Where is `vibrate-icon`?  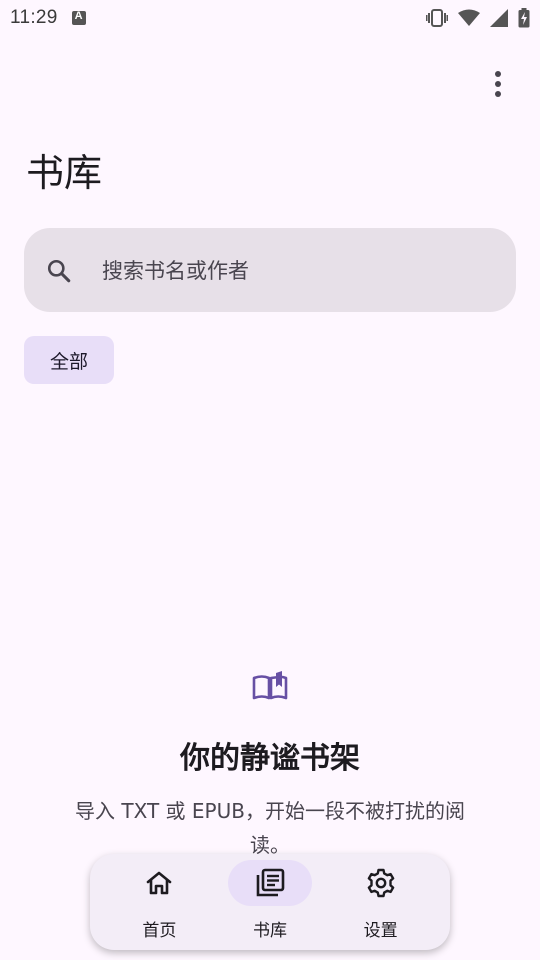
vibrate-icon is located at coordinates (437, 18).